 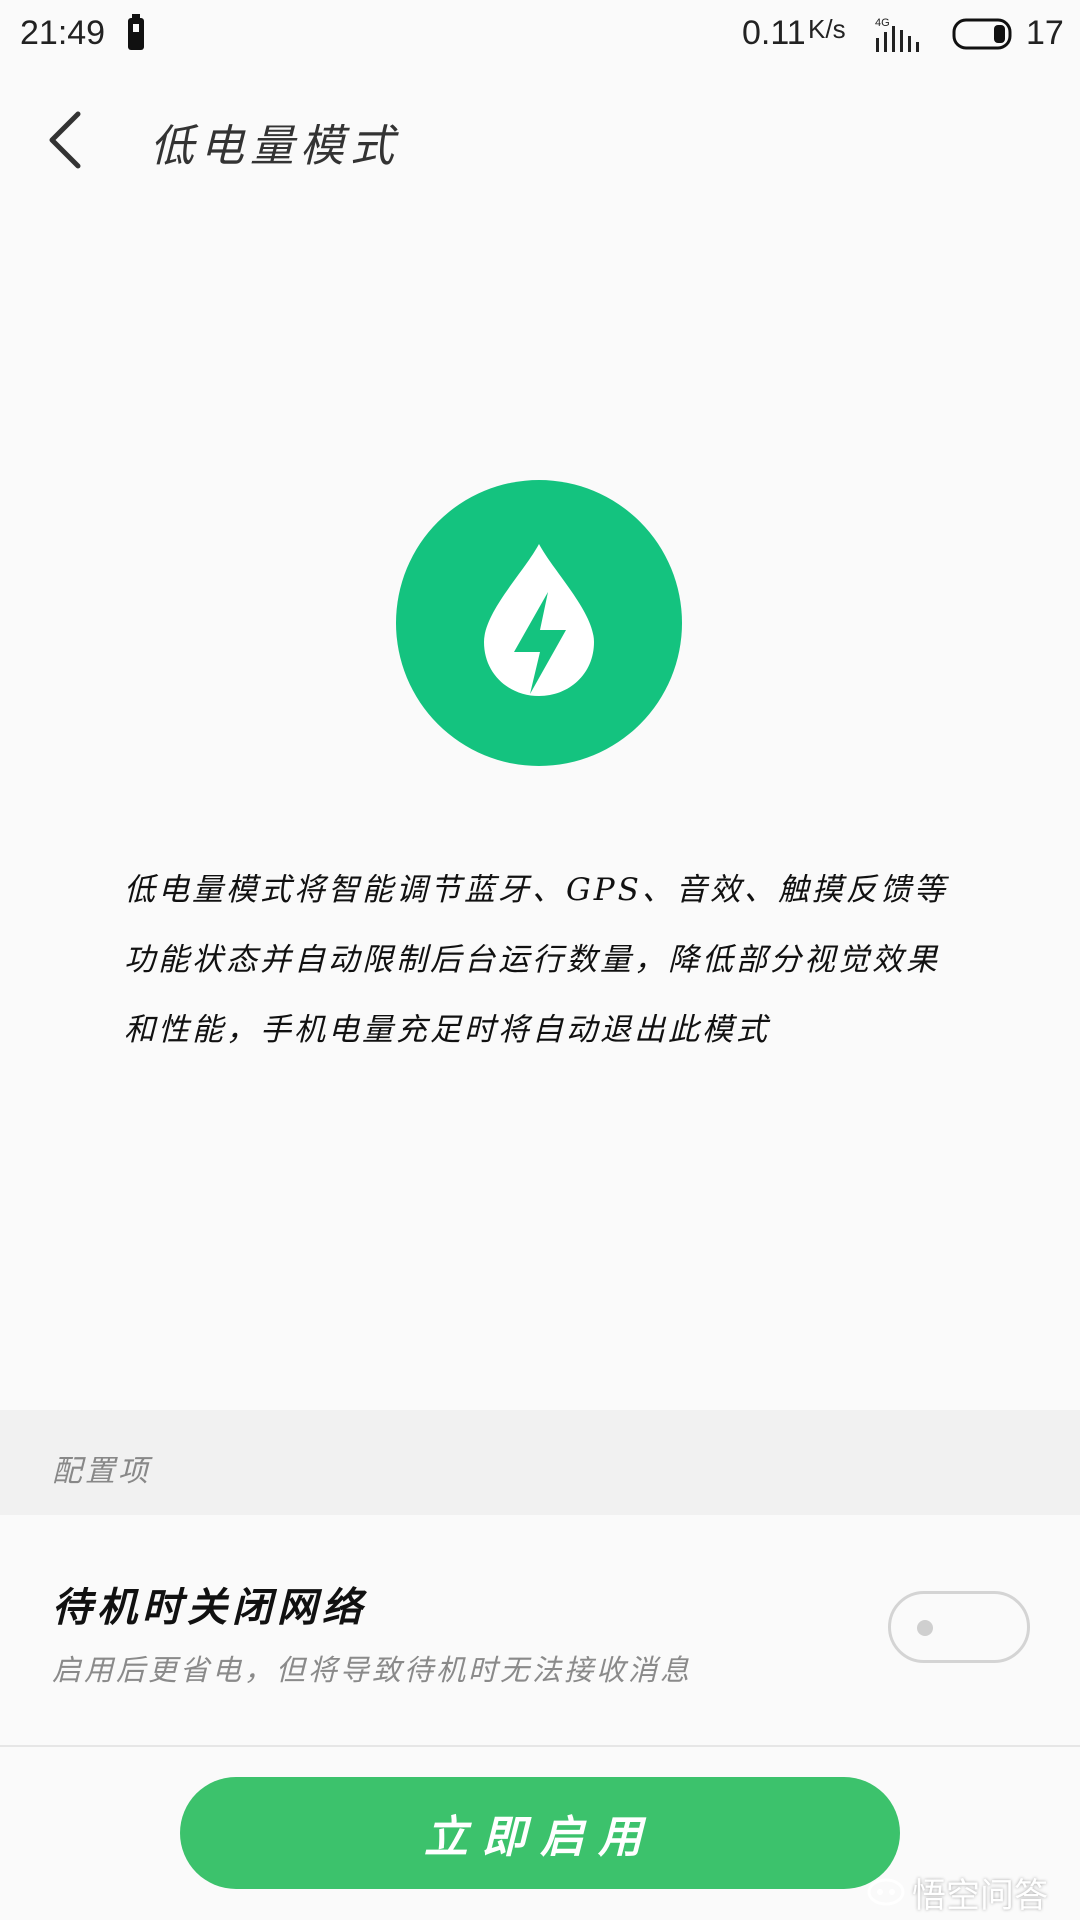 I want to click on toggle-knob, so click(x=925, y=1628).